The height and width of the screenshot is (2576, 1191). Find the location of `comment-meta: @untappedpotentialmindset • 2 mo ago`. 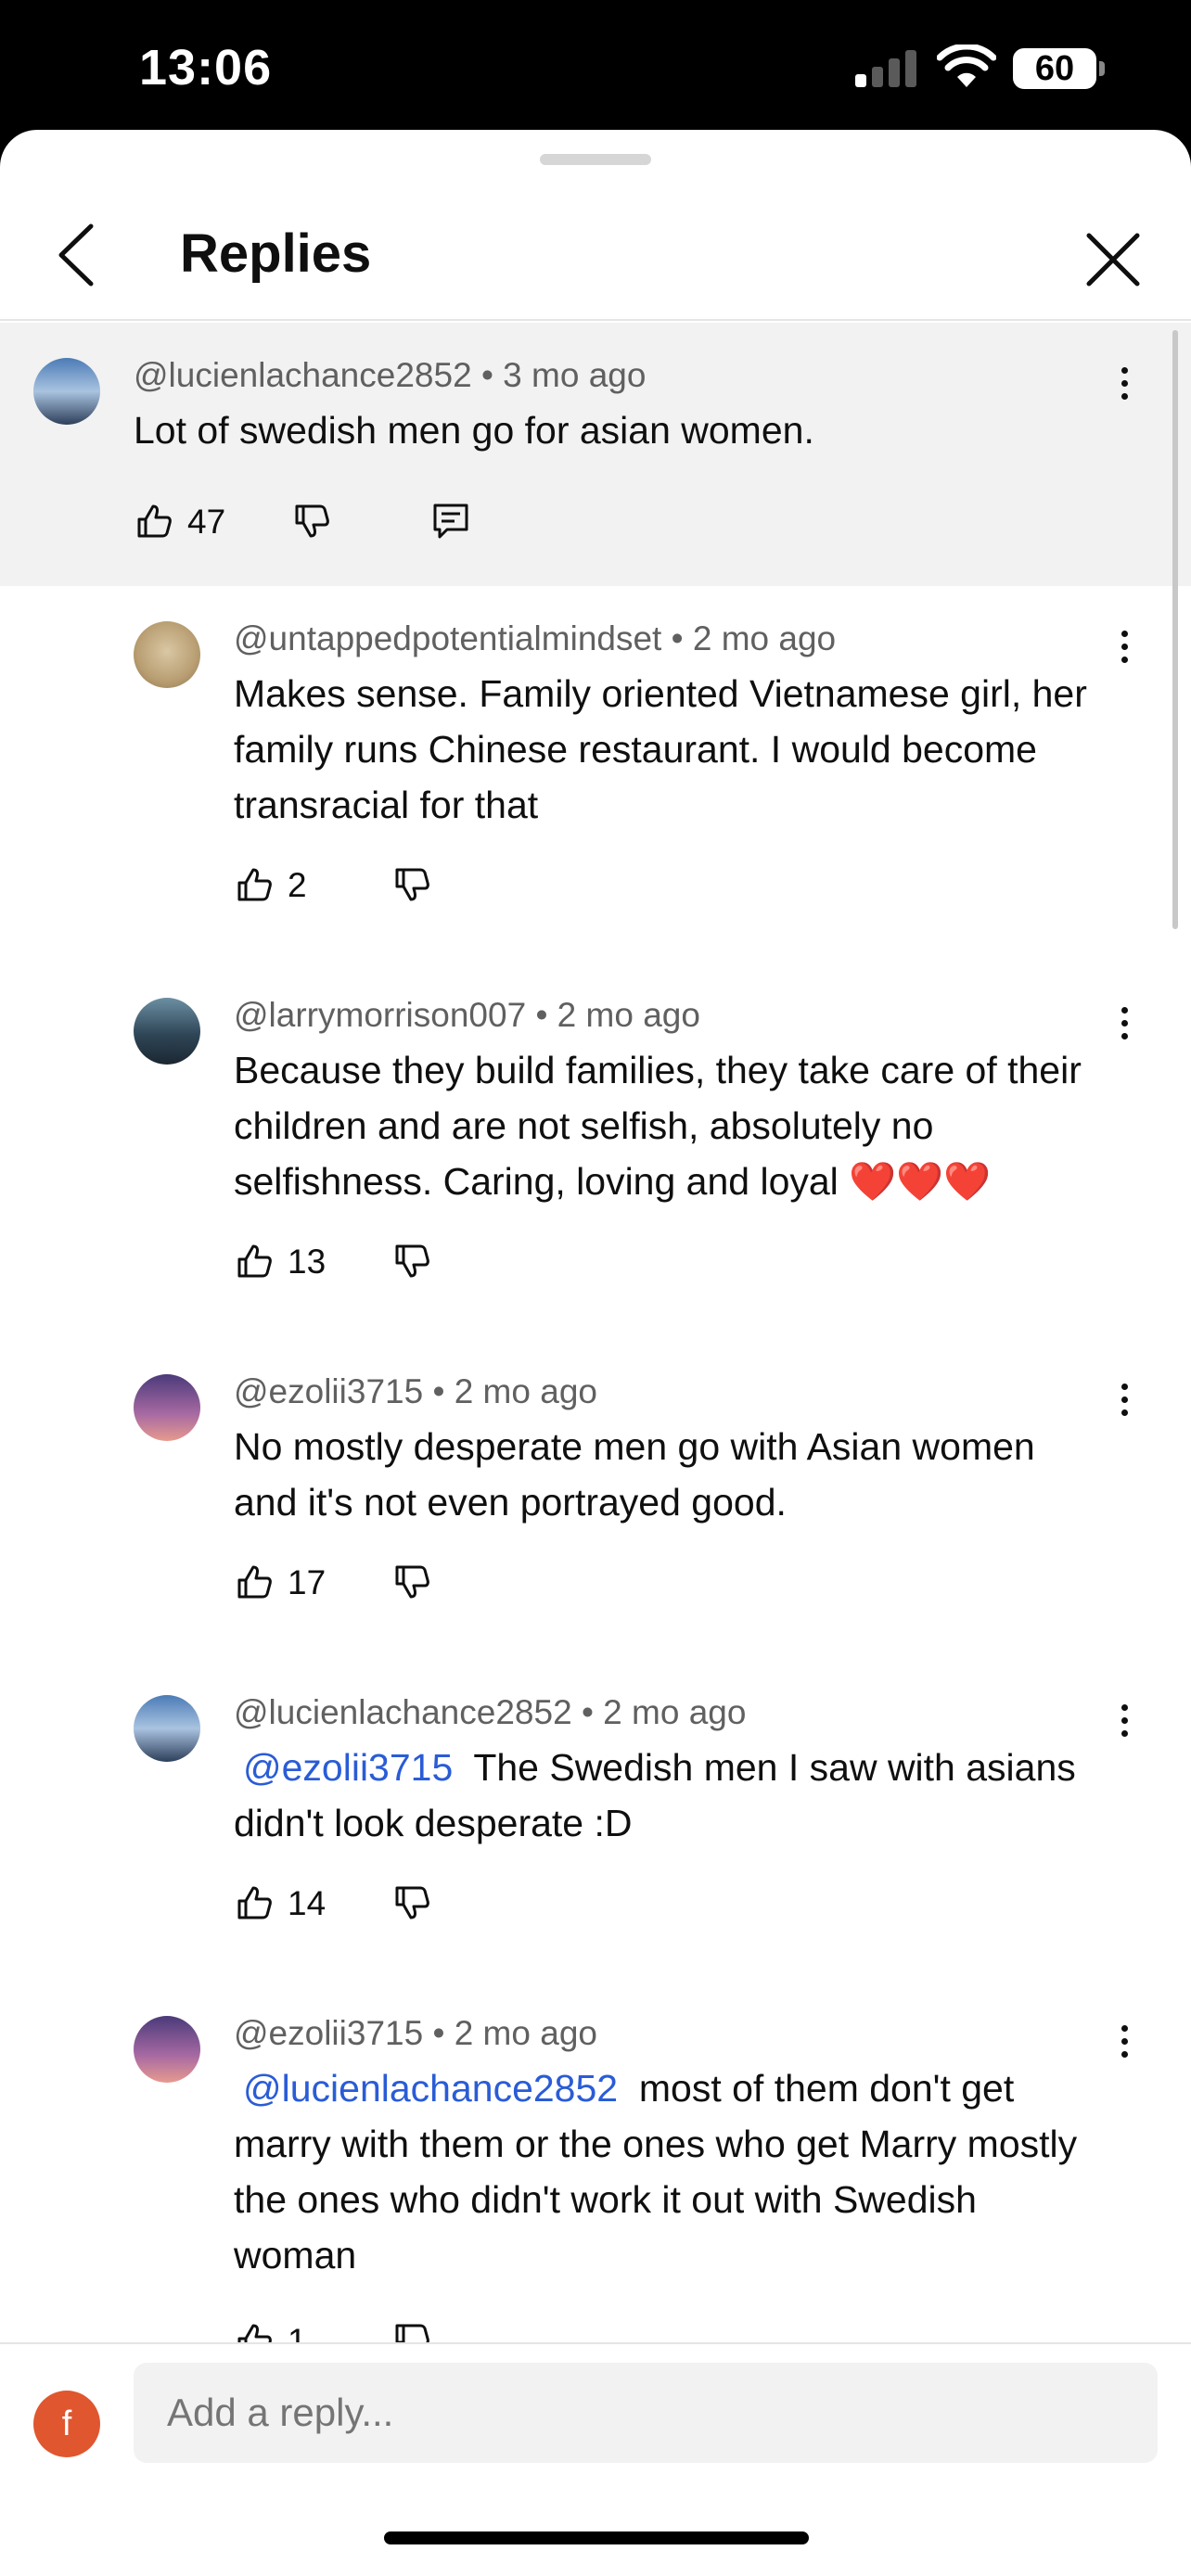

comment-meta: @untappedpotentialmindset • 2 mo ago is located at coordinates (535, 638).